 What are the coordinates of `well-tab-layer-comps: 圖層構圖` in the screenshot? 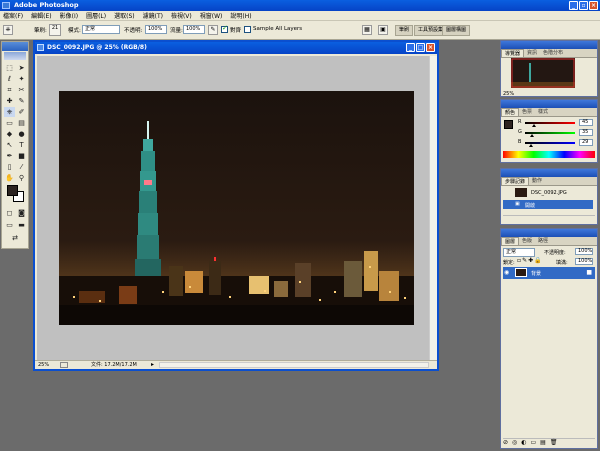 It's located at (456, 30).